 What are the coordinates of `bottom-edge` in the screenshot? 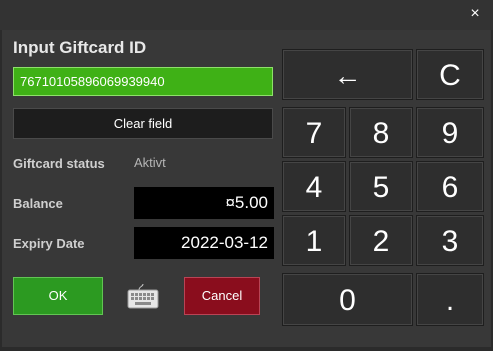 It's located at (246, 349).